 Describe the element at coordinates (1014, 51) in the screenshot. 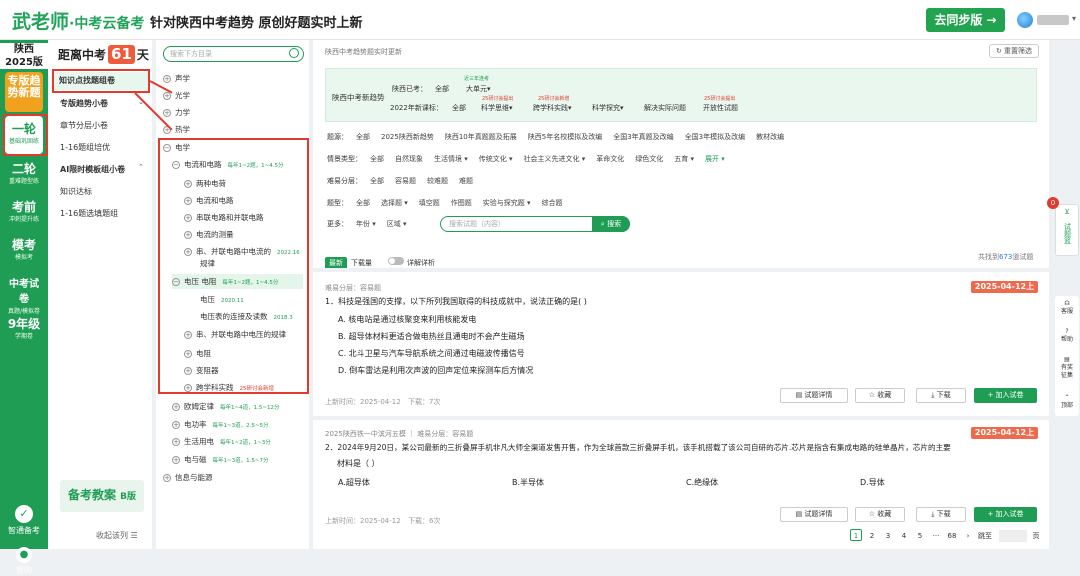

I see `reset-filter-button: ↻ 重置筛选` at that location.